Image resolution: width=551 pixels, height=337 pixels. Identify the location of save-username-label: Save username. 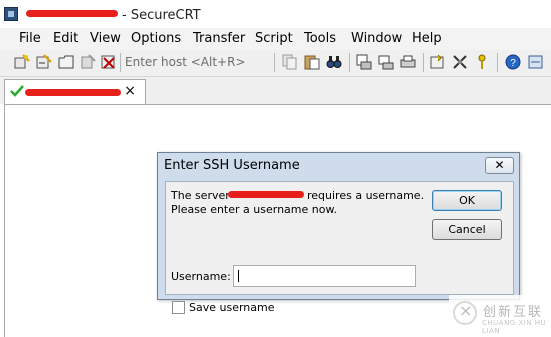
(232, 307).